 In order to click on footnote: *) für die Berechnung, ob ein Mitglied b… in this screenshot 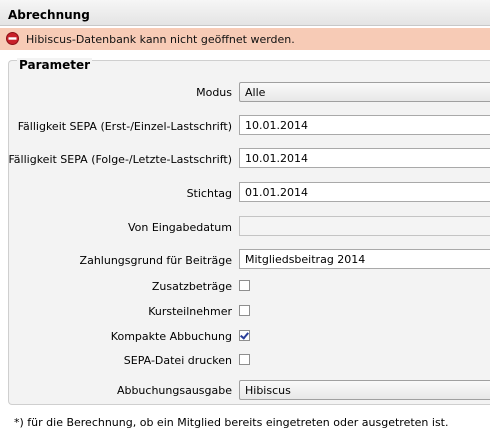, I will do `click(231, 422)`.